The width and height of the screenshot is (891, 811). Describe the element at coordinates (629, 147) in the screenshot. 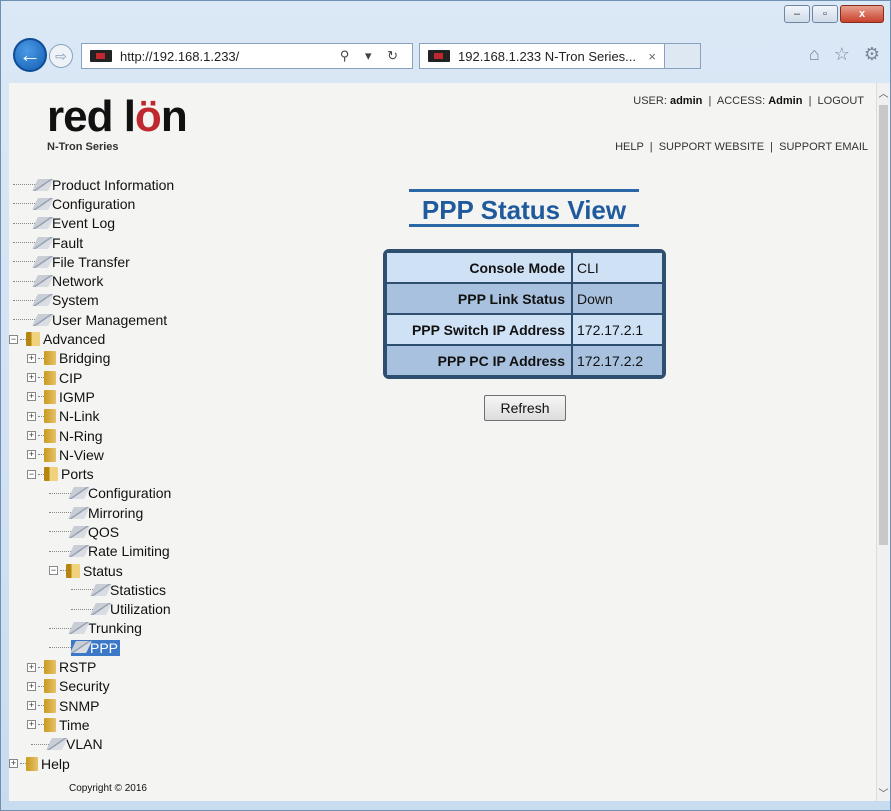

I see `help-link: HELP` at that location.